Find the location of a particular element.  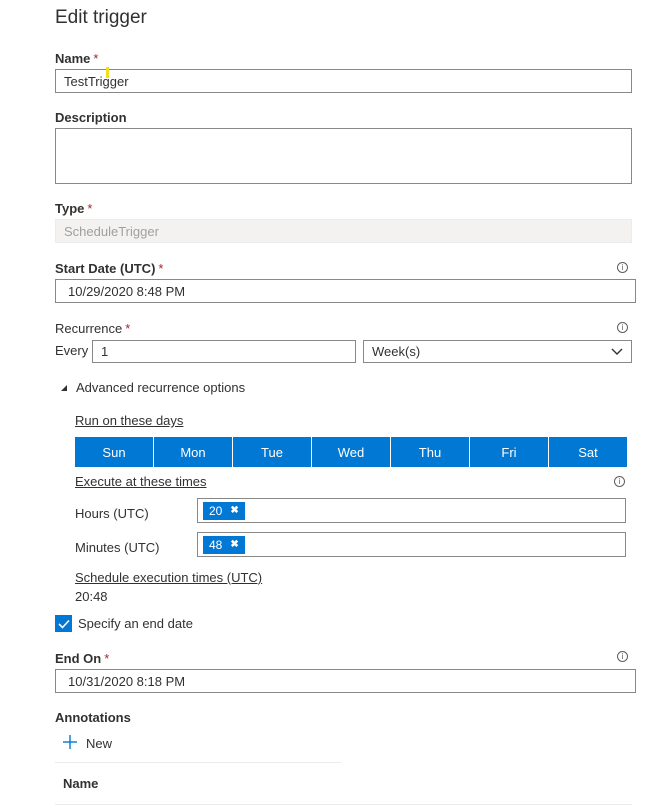

type-input-value: ScheduleTrigger is located at coordinates (111, 231).